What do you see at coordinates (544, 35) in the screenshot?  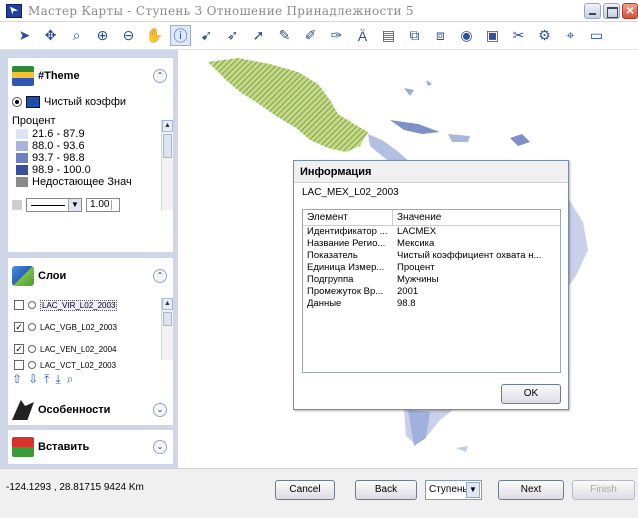 I see `settings-icon: ⚙` at bounding box center [544, 35].